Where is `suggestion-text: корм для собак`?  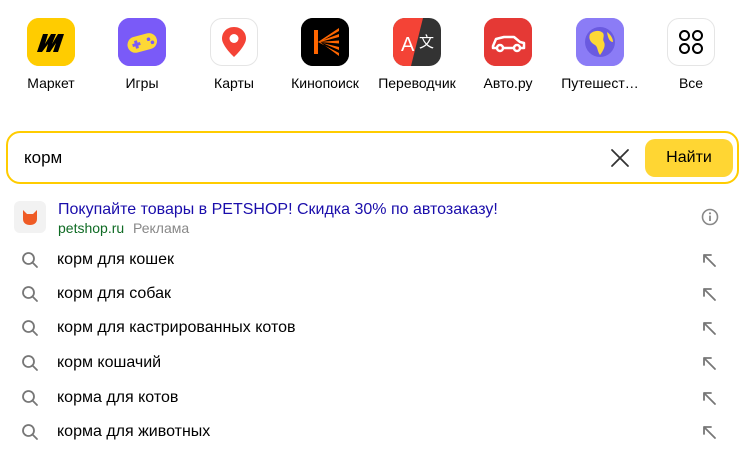
suggestion-text: корм для собак is located at coordinates (114, 293).